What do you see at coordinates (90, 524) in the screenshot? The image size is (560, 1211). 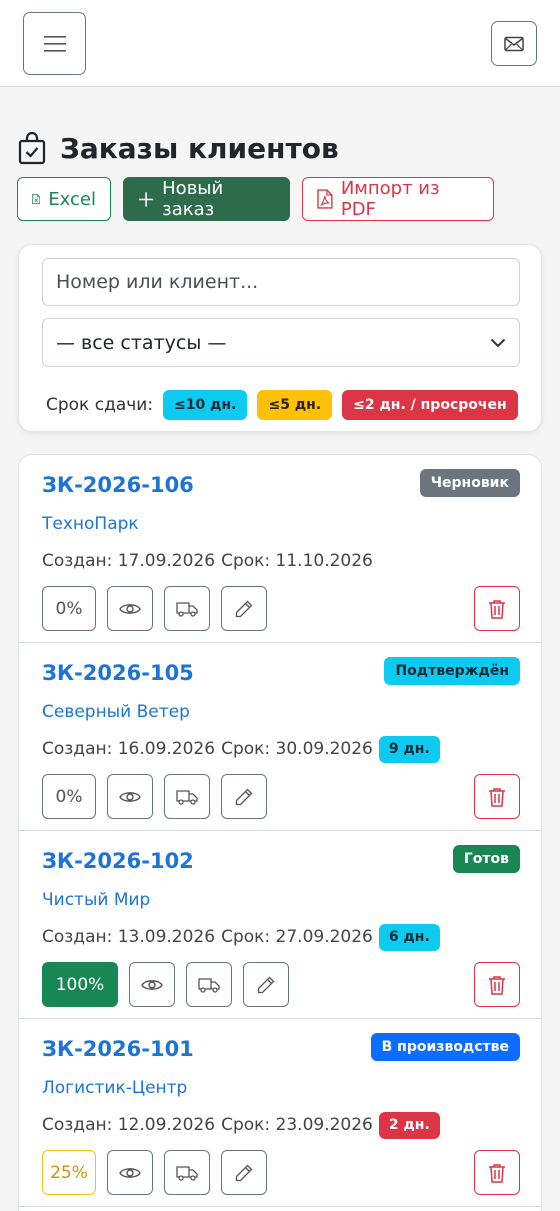 I see `client-link: ТехноПарк` at bounding box center [90, 524].